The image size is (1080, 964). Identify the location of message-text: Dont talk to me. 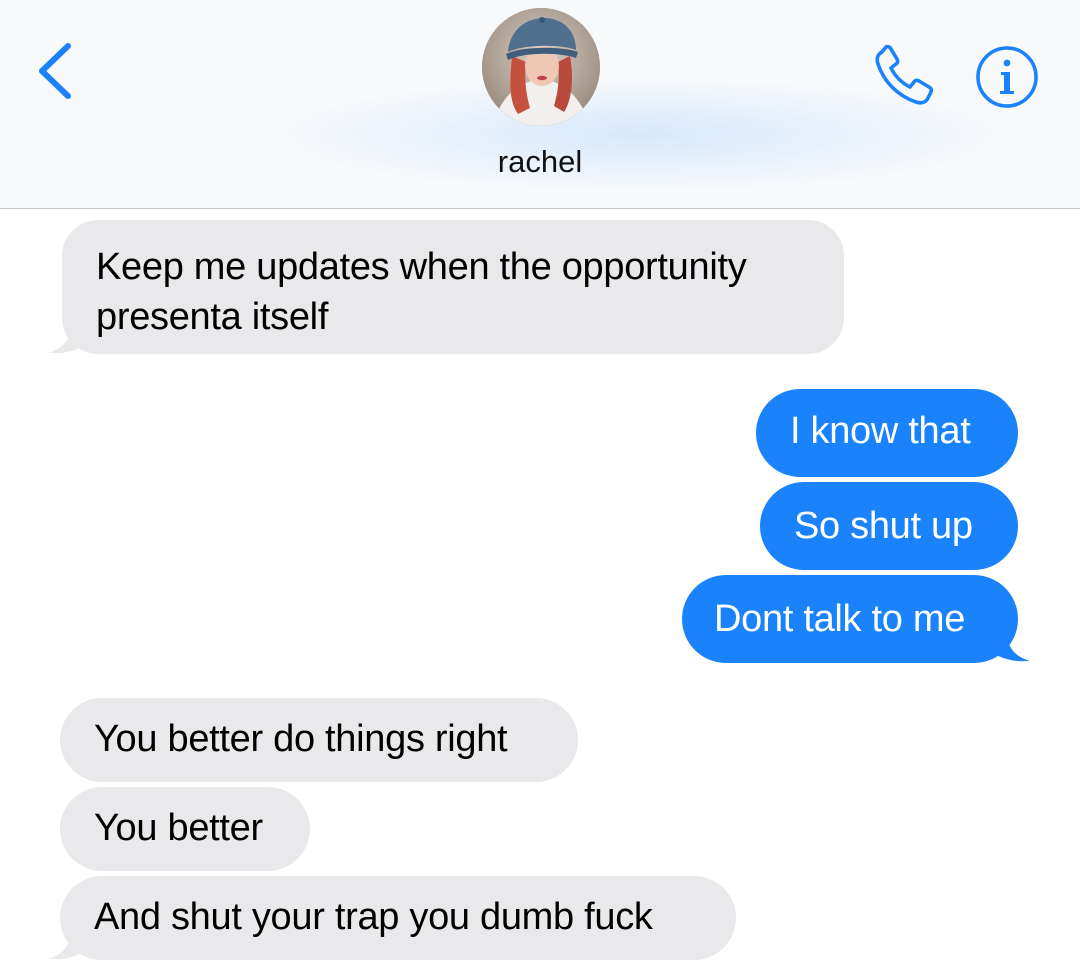
(840, 619).